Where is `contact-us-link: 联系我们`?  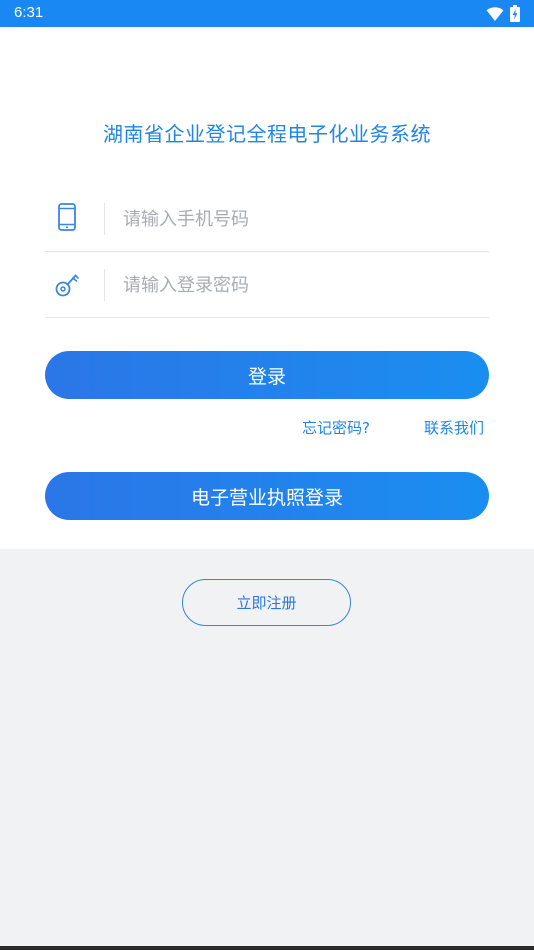 contact-us-link: 联系我们 is located at coordinates (454, 427).